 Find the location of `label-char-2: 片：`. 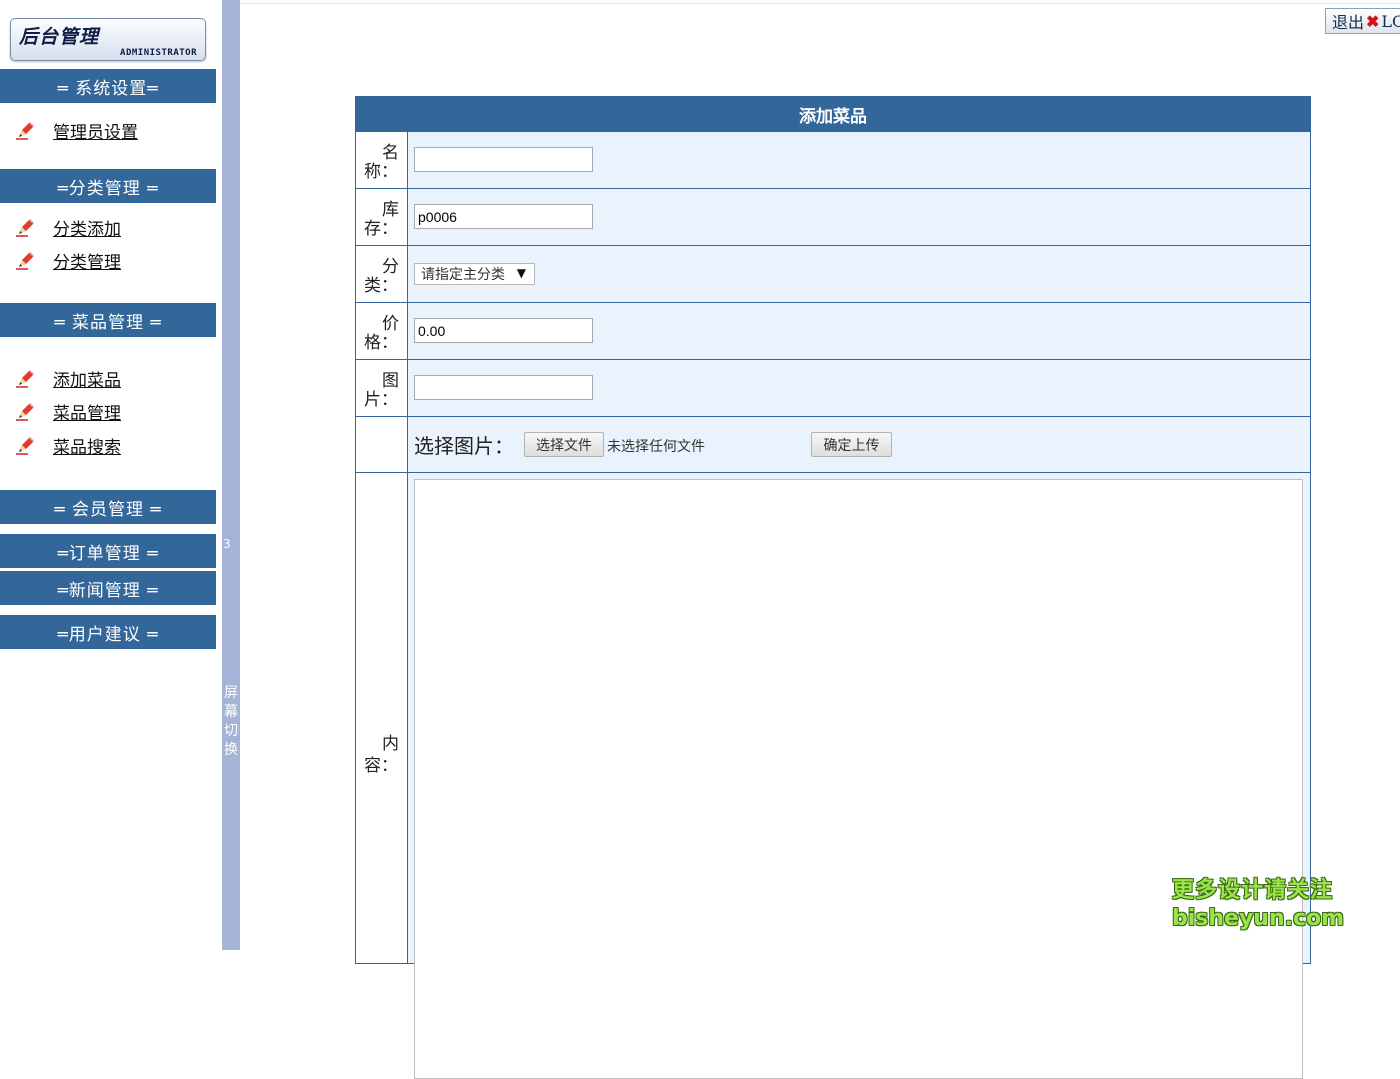

label-char-2: 片： is located at coordinates (381, 400).